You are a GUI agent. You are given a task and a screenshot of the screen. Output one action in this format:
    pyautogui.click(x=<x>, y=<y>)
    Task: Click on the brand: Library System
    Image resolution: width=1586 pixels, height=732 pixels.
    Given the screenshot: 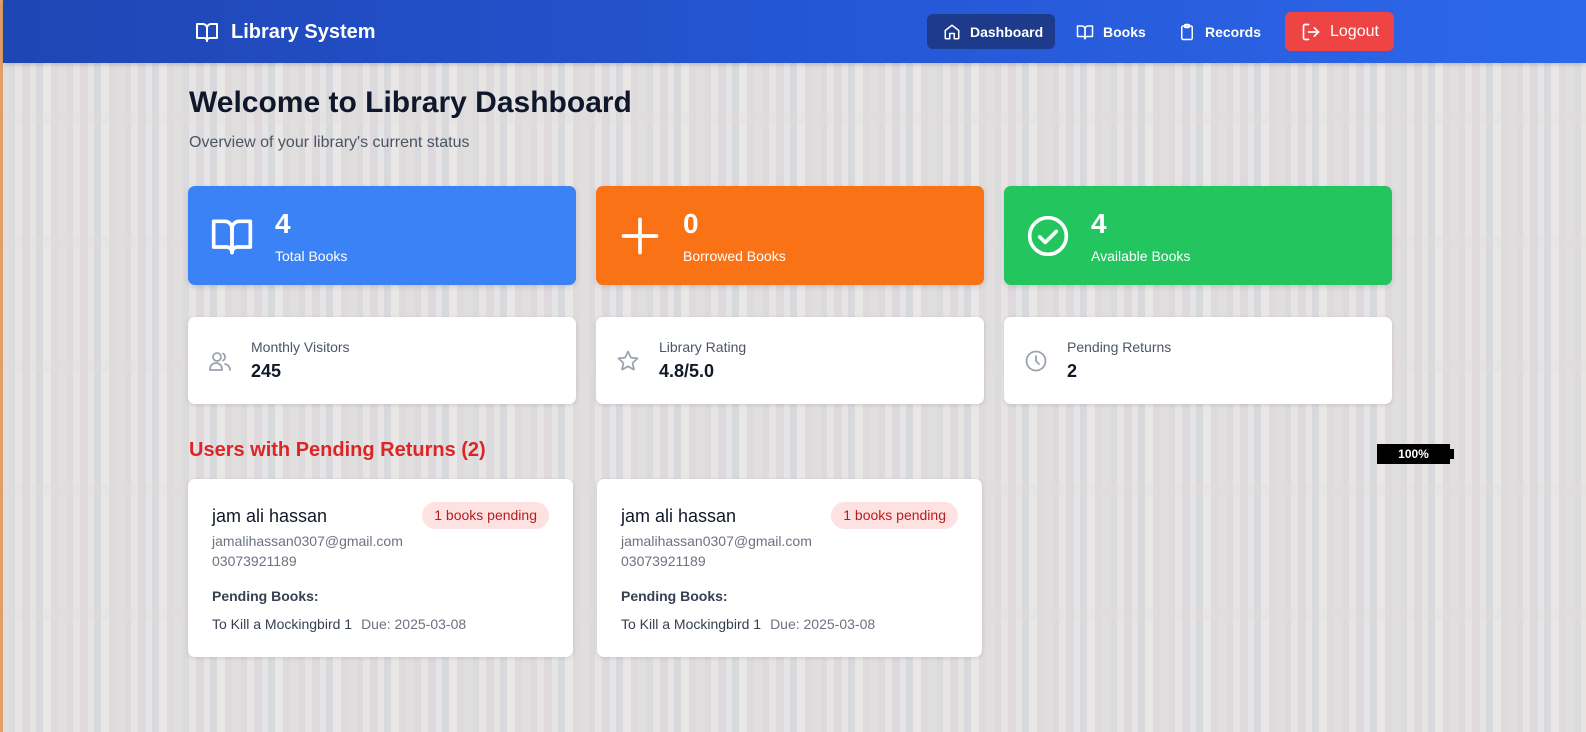 What is the action you would take?
    pyautogui.click(x=284, y=32)
    